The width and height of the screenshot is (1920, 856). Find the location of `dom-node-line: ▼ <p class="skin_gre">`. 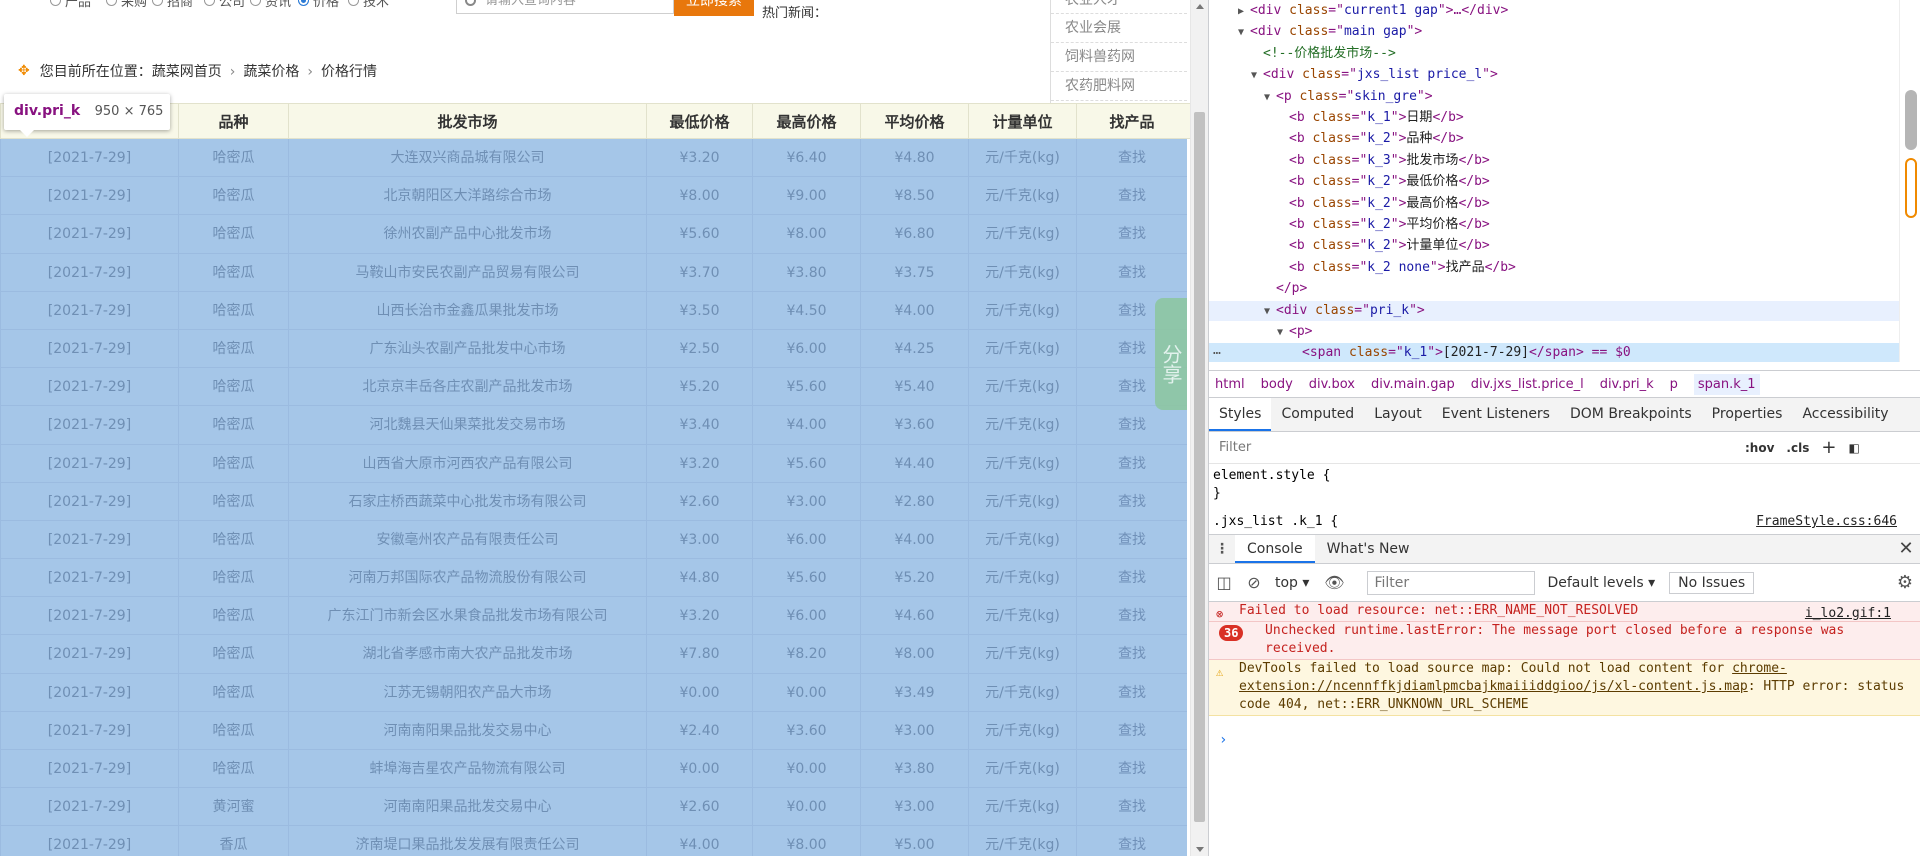

dom-node-line: ▼ <p class="skin_gre"> is located at coordinates (1554, 97).